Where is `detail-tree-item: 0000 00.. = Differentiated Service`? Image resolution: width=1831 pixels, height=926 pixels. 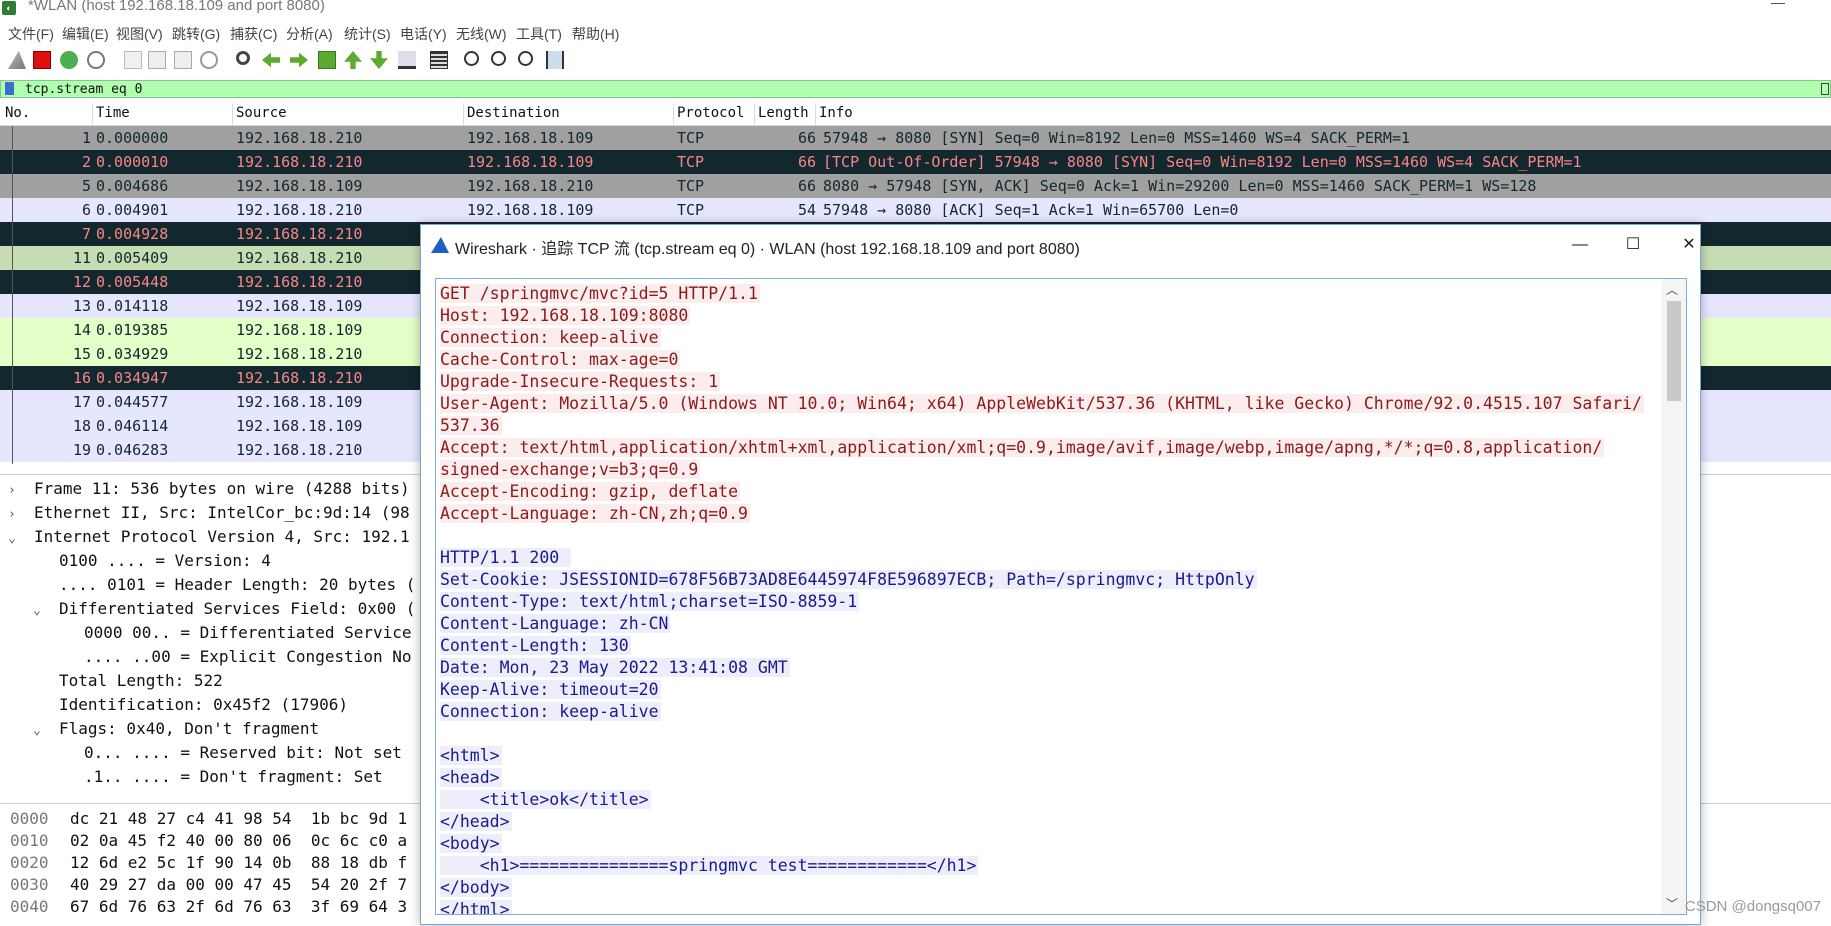
detail-tree-item: 0000 00.. = Differentiated Service is located at coordinates (235, 633).